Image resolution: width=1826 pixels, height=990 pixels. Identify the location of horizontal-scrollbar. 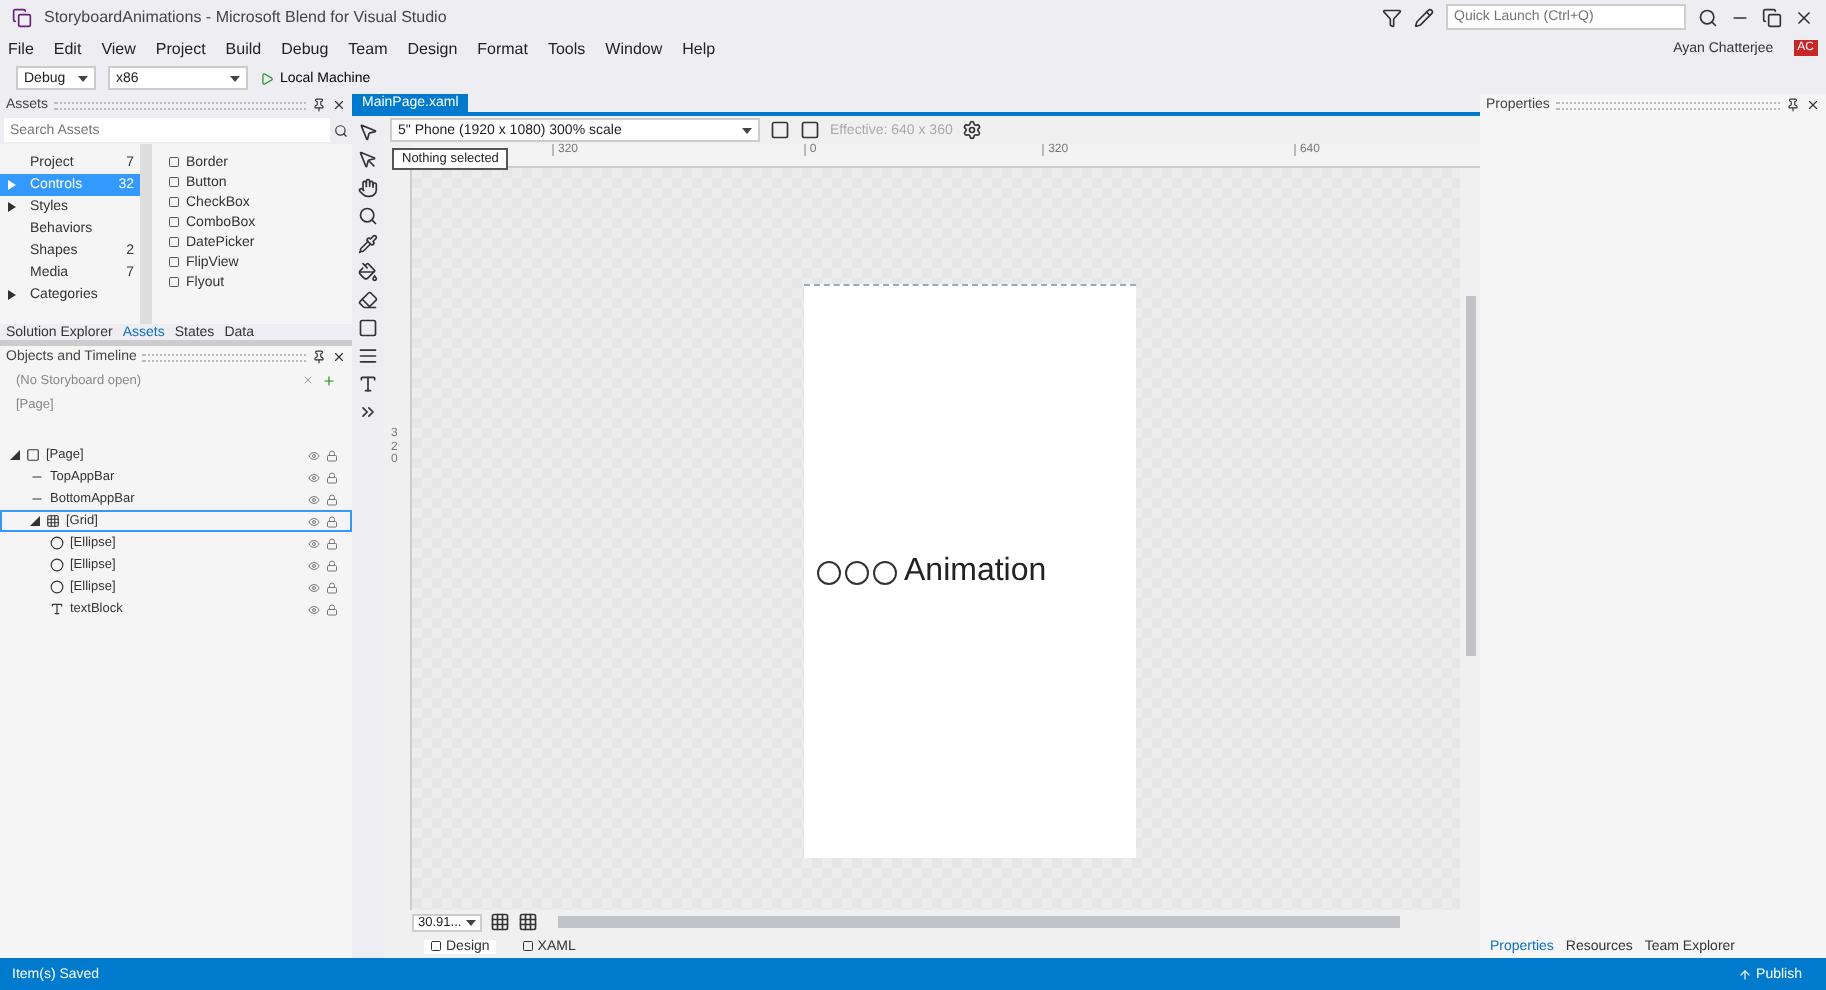
(978, 922).